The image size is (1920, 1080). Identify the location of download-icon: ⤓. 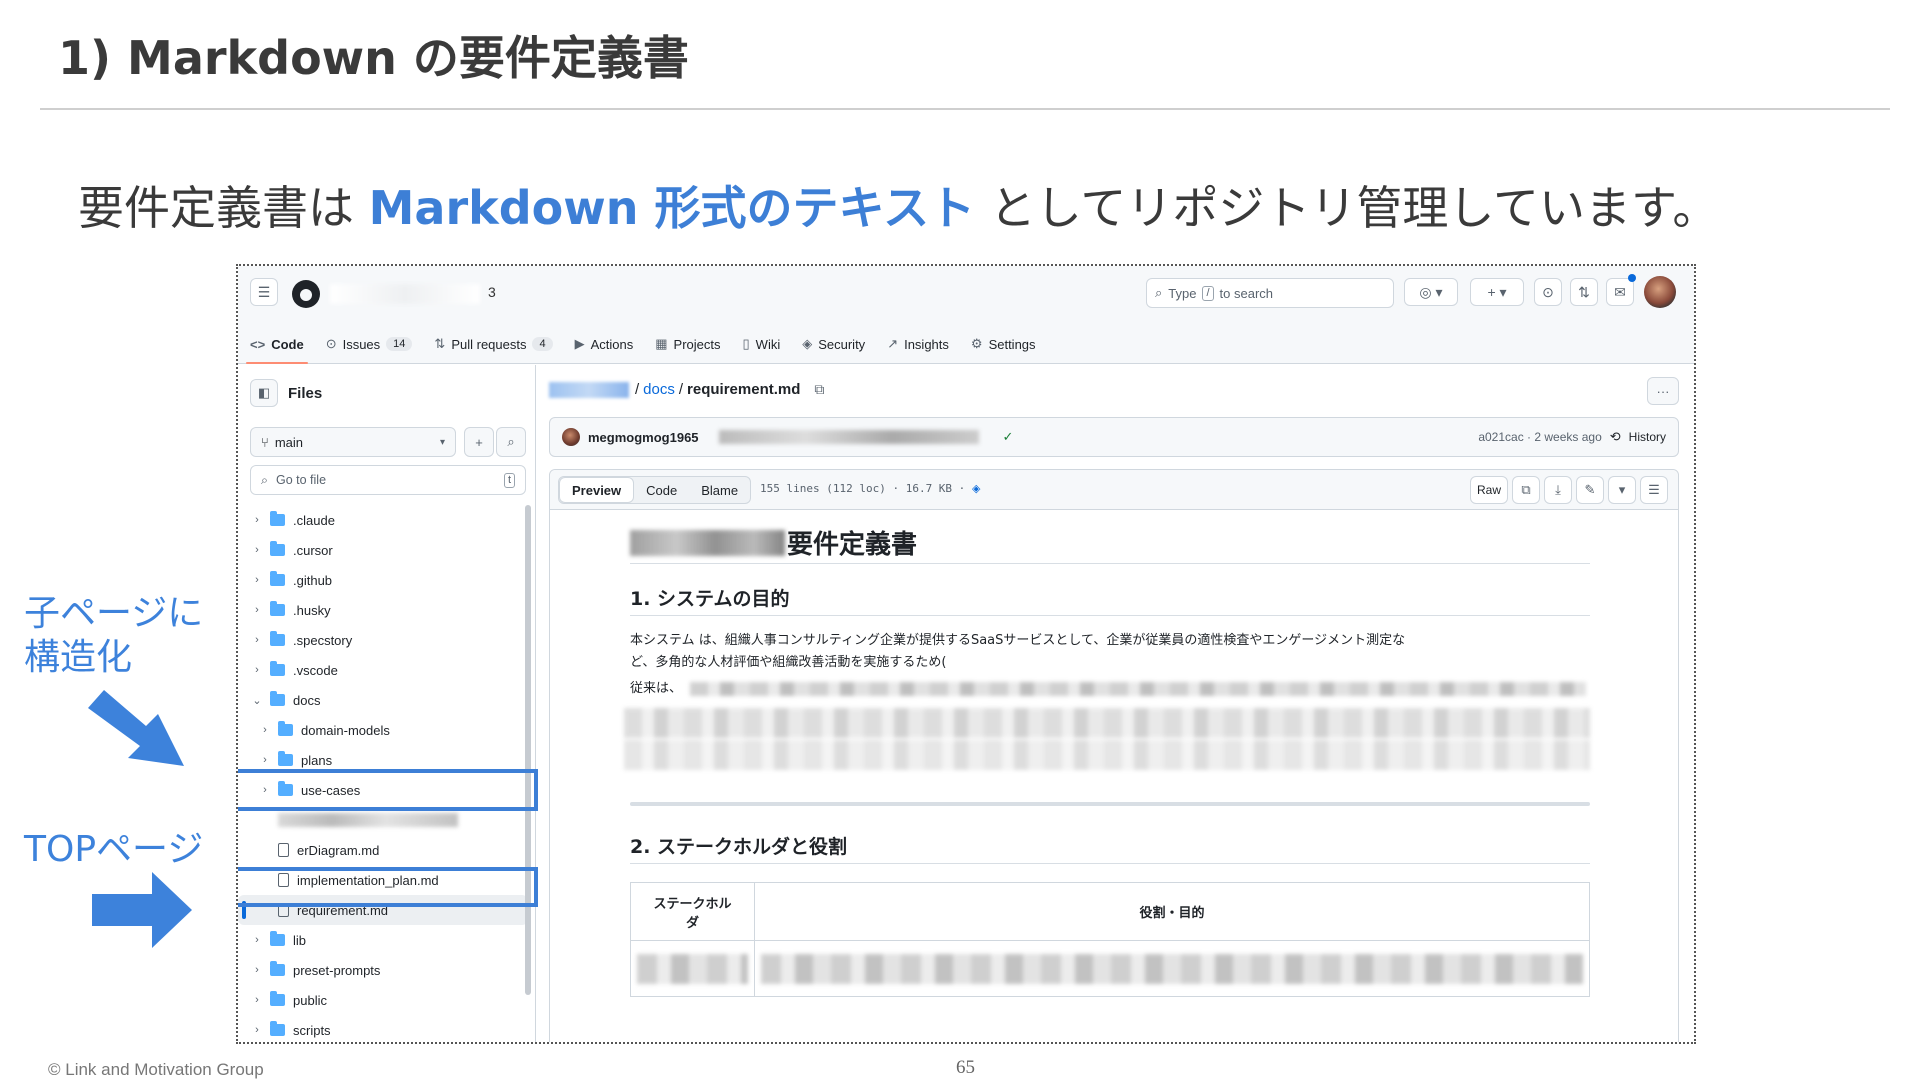
(1558, 490).